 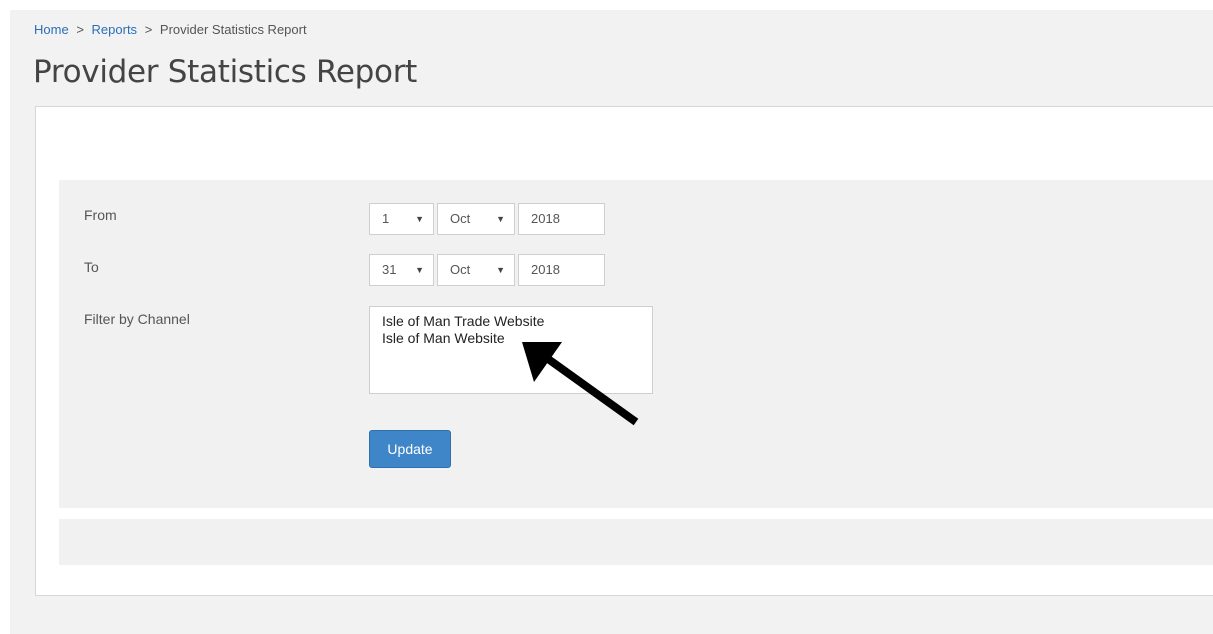 What do you see at coordinates (410, 449) in the screenshot?
I see `update-button: Update` at bounding box center [410, 449].